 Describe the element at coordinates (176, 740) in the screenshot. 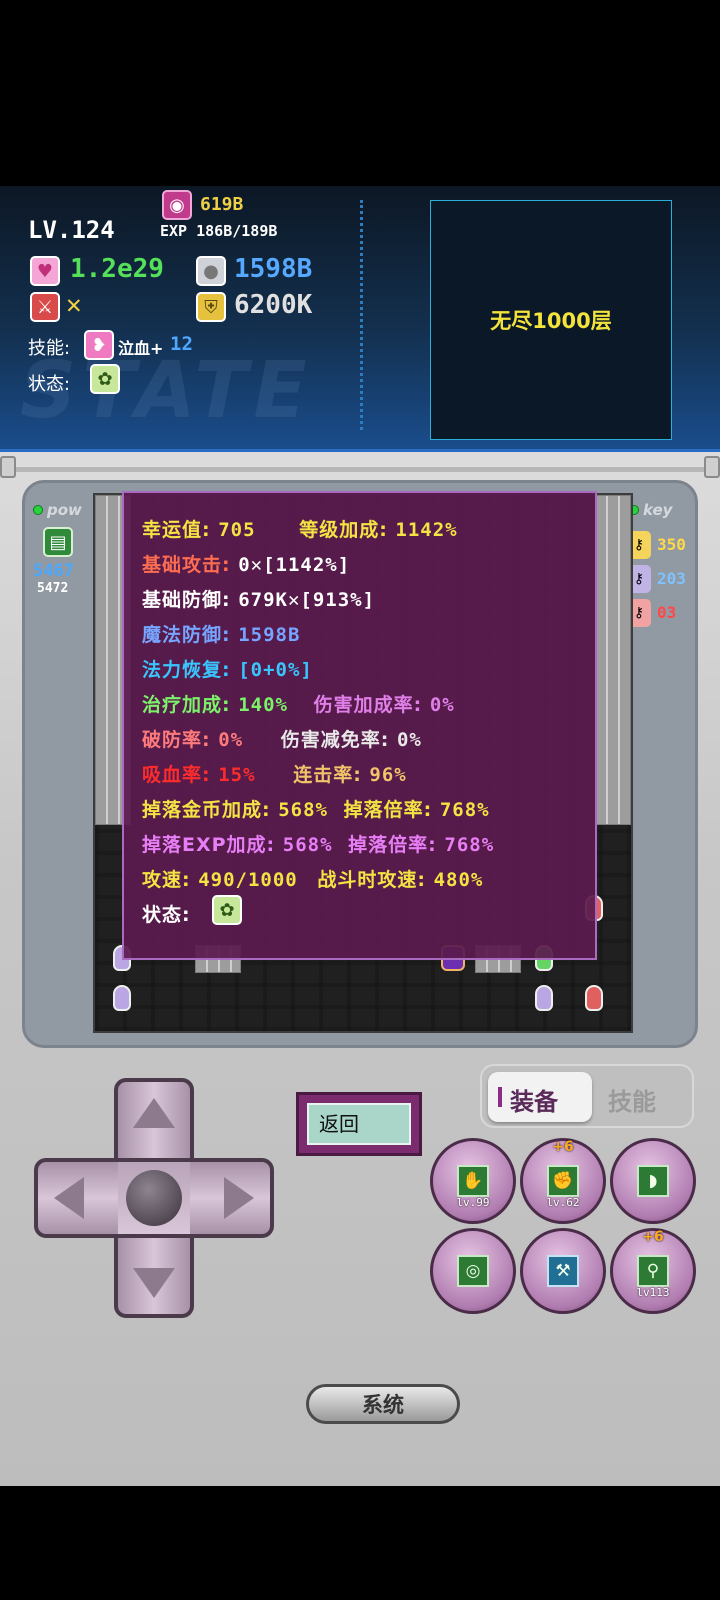

I see `stat-label: 破防率:` at that location.